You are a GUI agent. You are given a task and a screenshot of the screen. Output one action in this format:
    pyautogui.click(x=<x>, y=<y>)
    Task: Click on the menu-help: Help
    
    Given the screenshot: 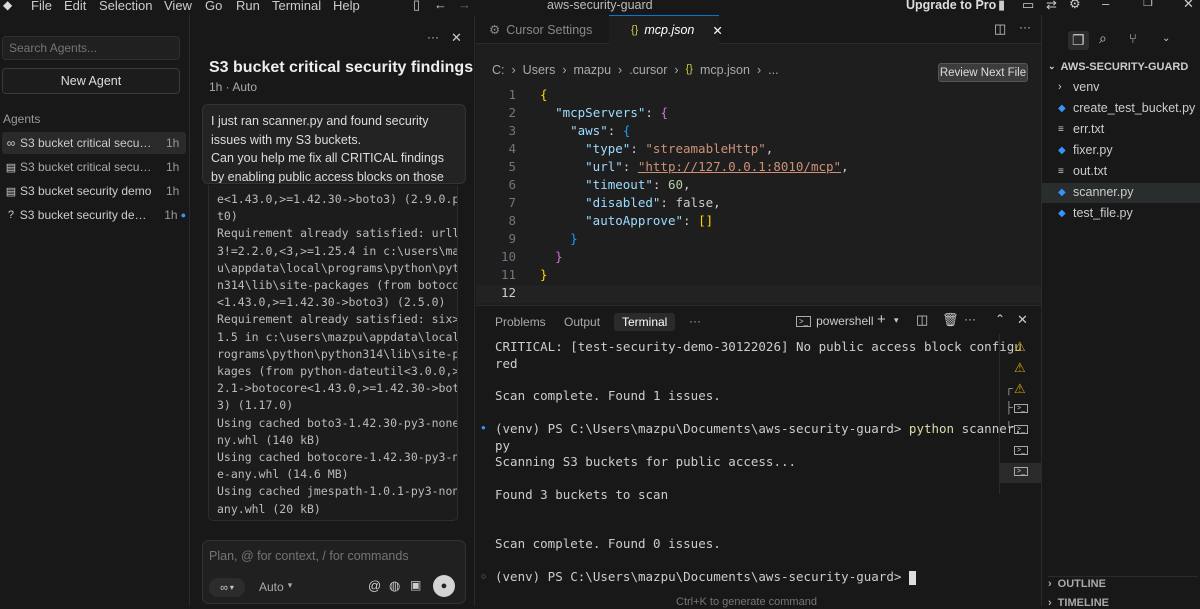 What is the action you would take?
    pyautogui.click(x=346, y=6)
    